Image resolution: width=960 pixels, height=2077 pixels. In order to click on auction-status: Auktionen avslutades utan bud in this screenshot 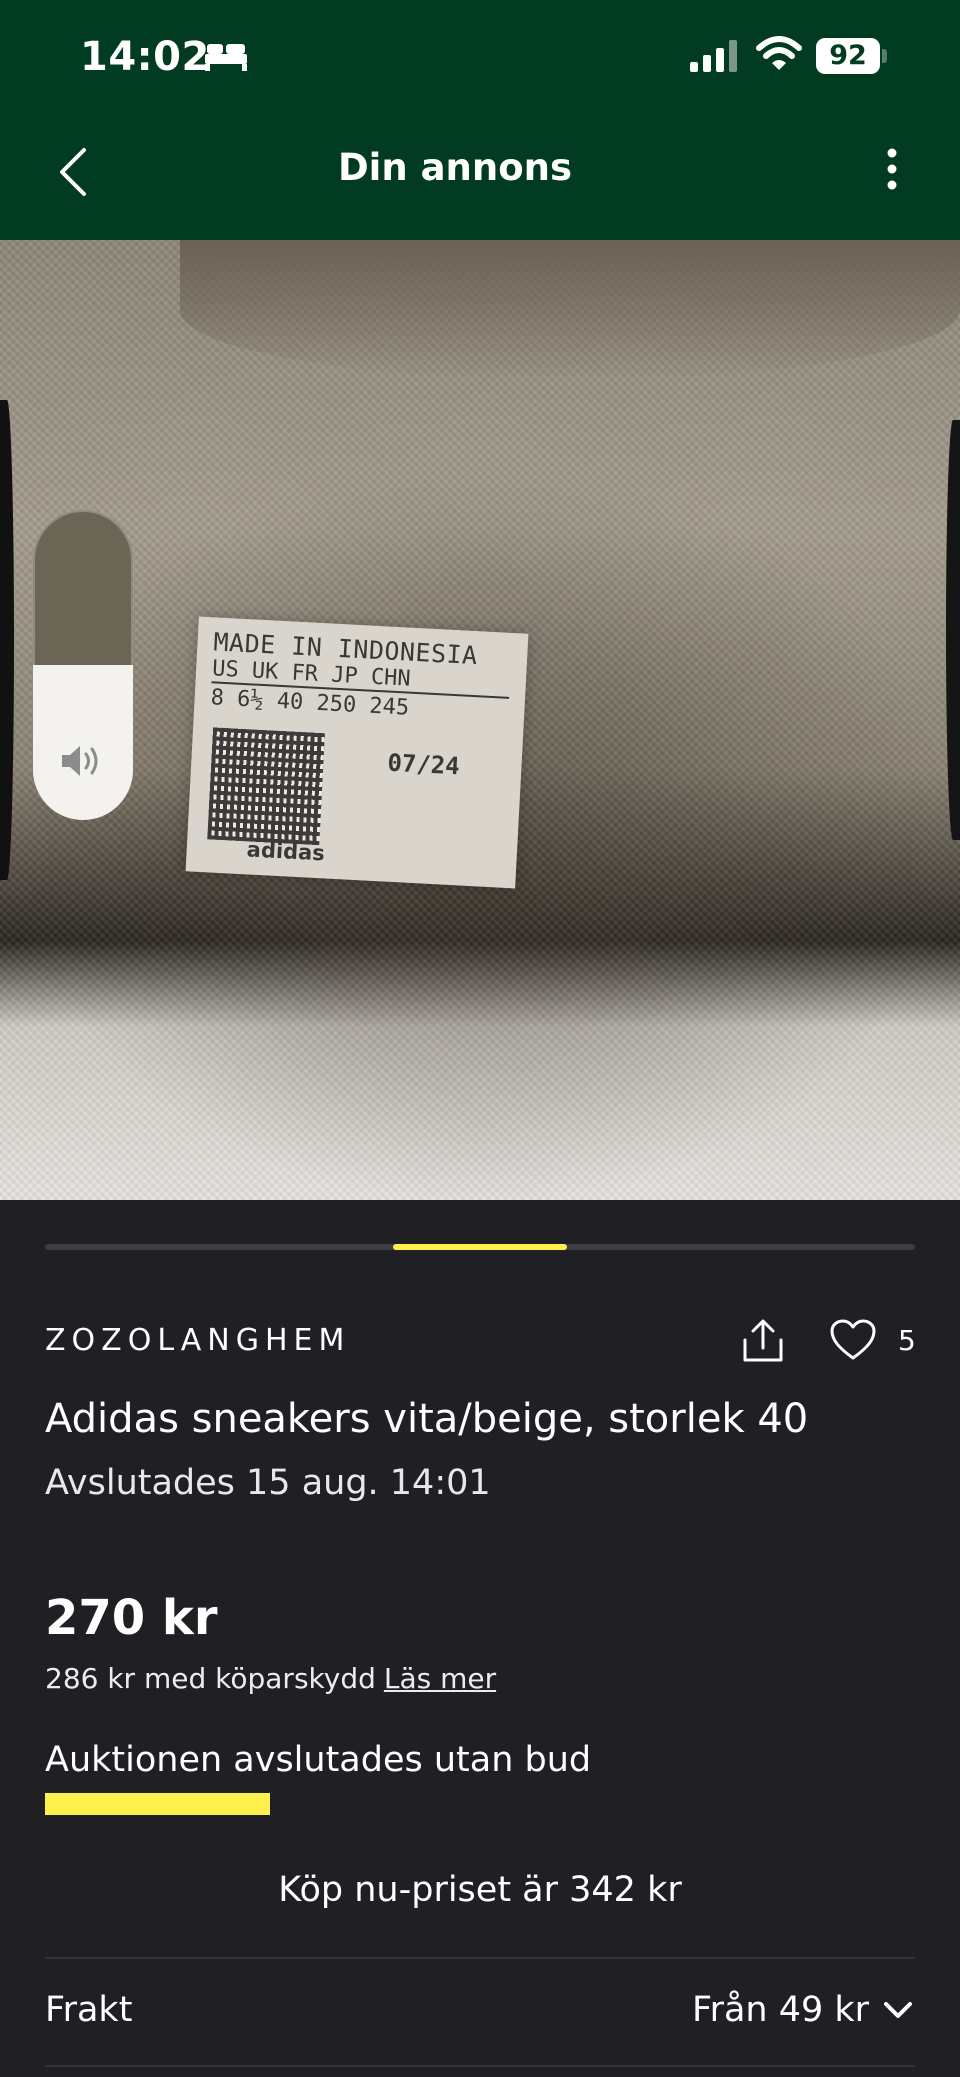, I will do `click(318, 1760)`.